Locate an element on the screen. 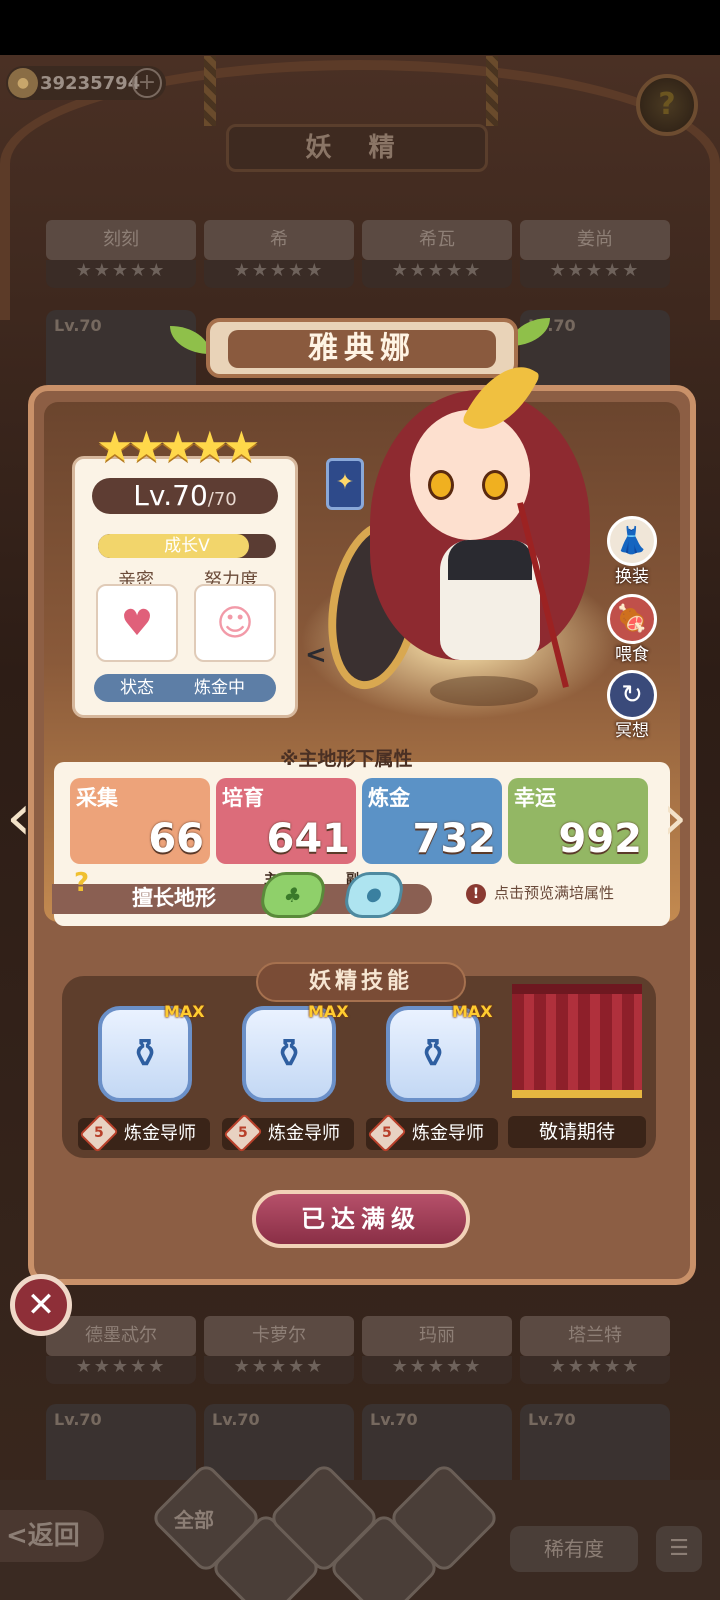 The image size is (720, 1600). roster-card-name: 希 is located at coordinates (279, 240).